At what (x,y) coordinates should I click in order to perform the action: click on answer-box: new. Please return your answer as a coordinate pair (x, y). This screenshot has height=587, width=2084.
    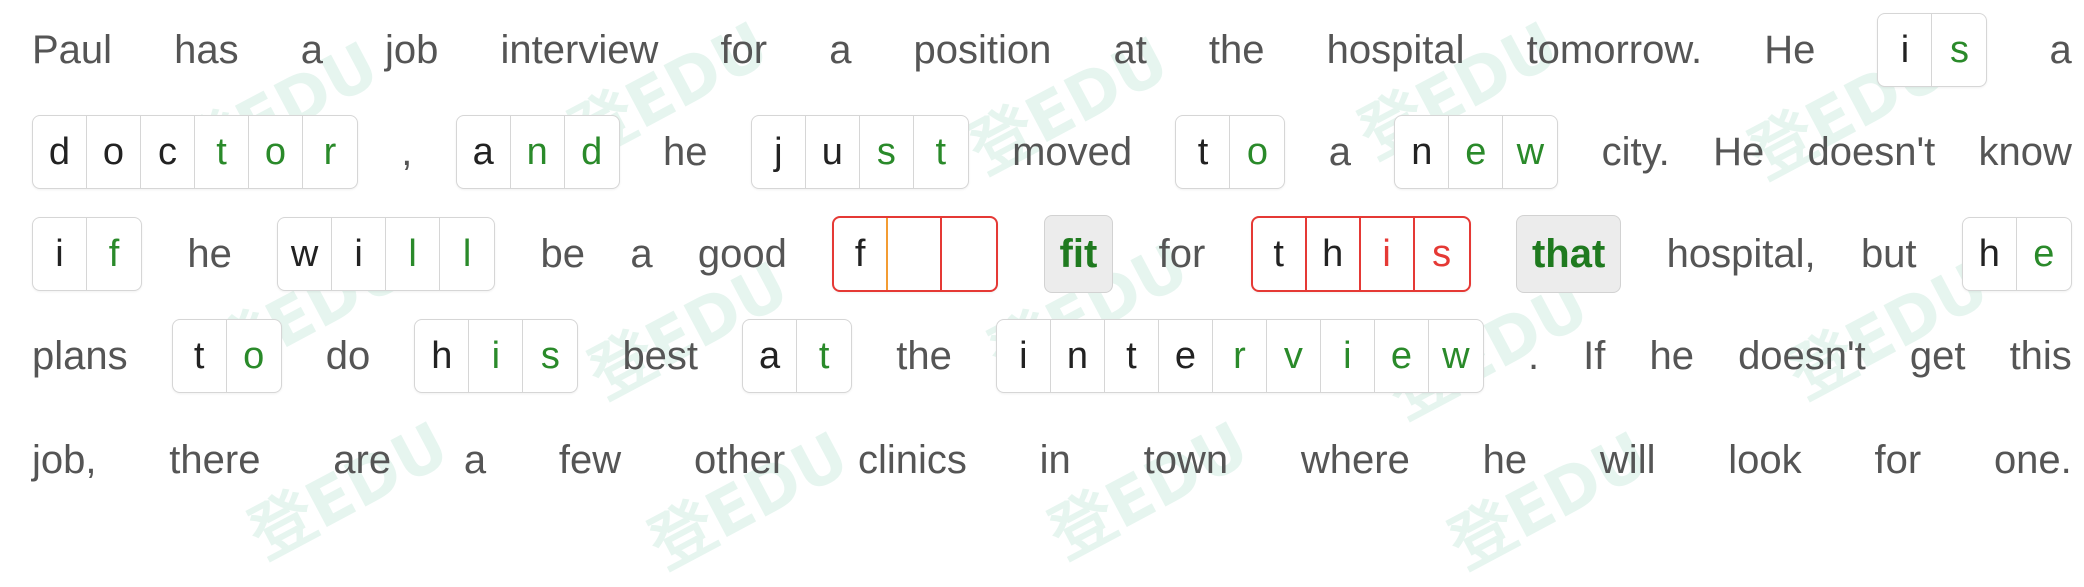
    Looking at the image, I should click on (1476, 152).